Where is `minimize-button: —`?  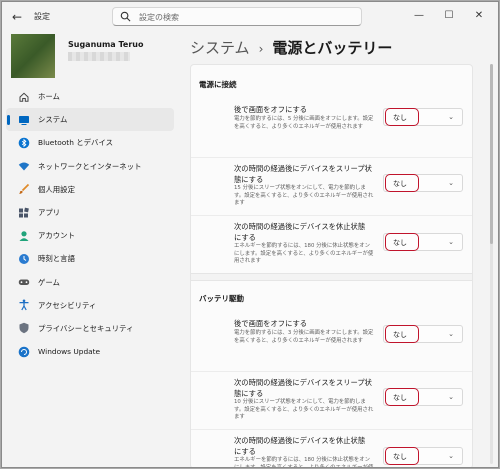
minimize-button: — is located at coordinates (419, 16).